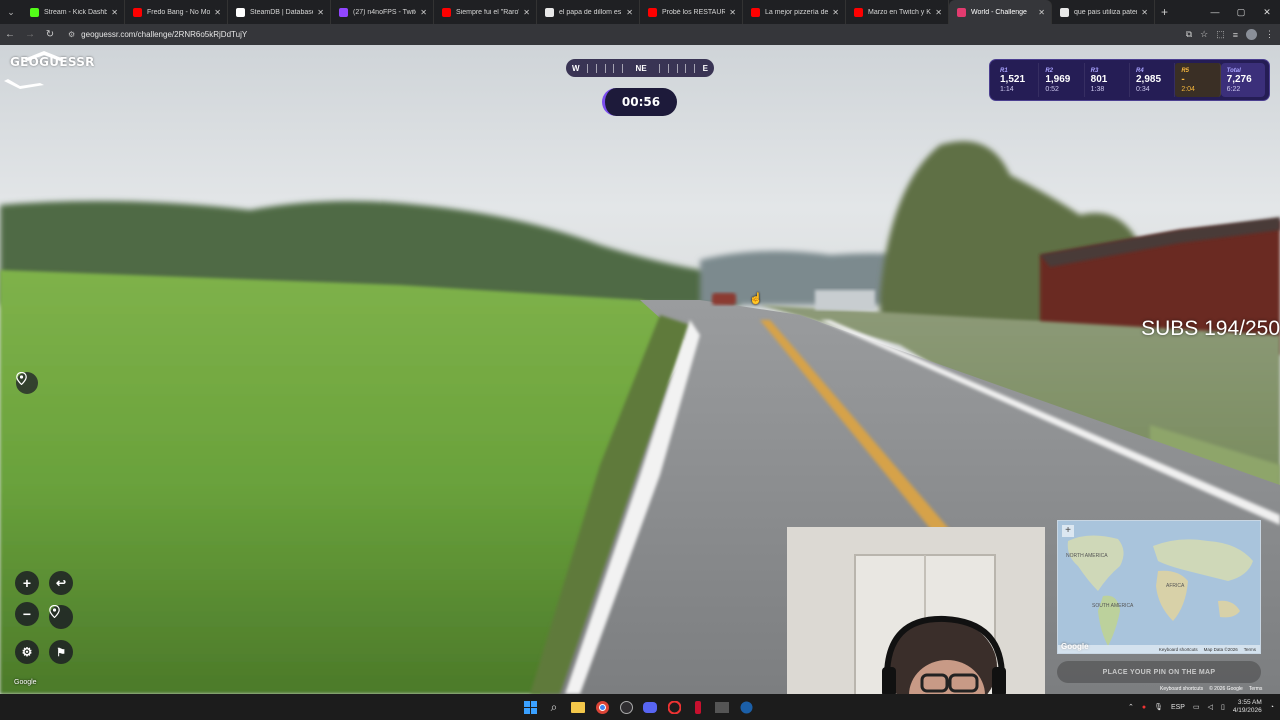 Image resolution: width=1280 pixels, height=720 pixels. Describe the element at coordinates (576, 68) in the screenshot. I see `compass-west-label: W` at that location.